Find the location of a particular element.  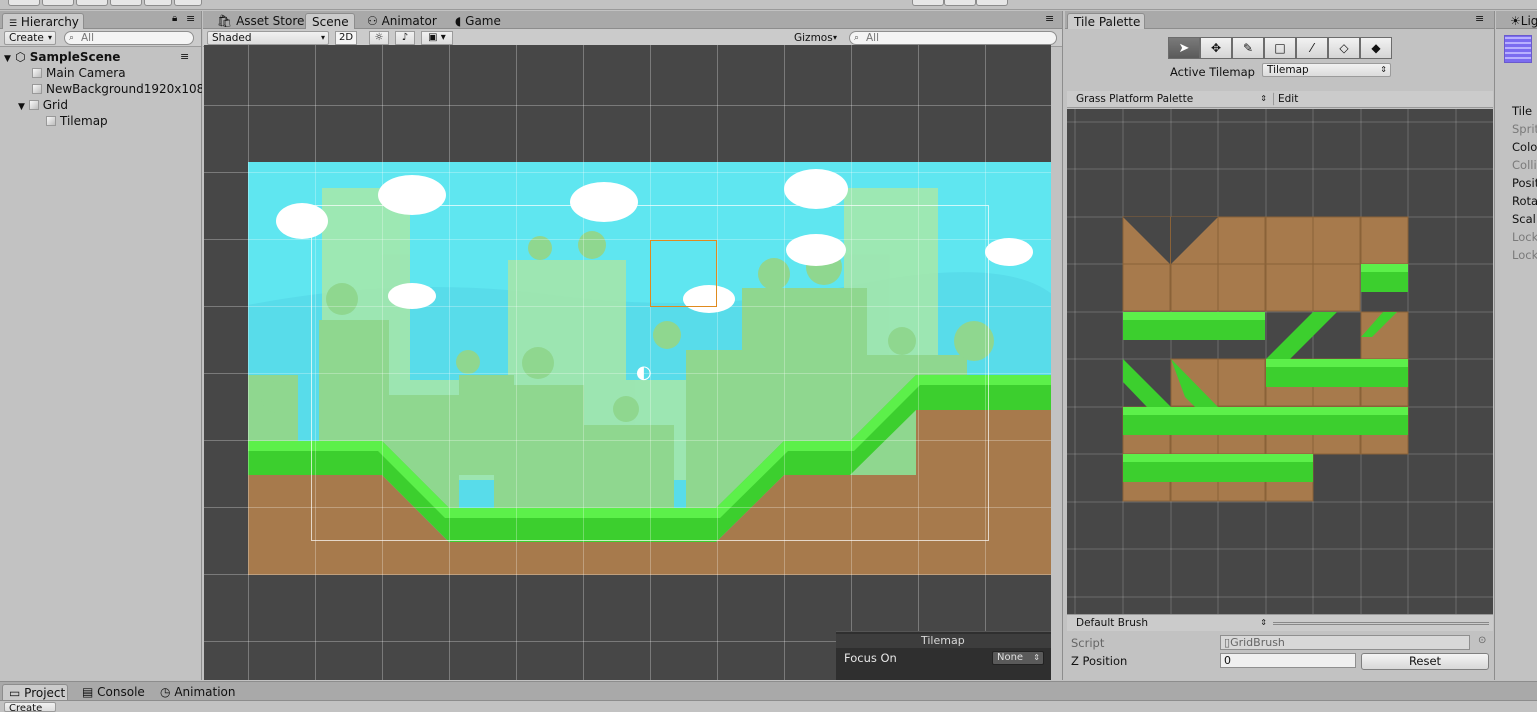

audio-toggle-button: ♪ is located at coordinates (405, 38).